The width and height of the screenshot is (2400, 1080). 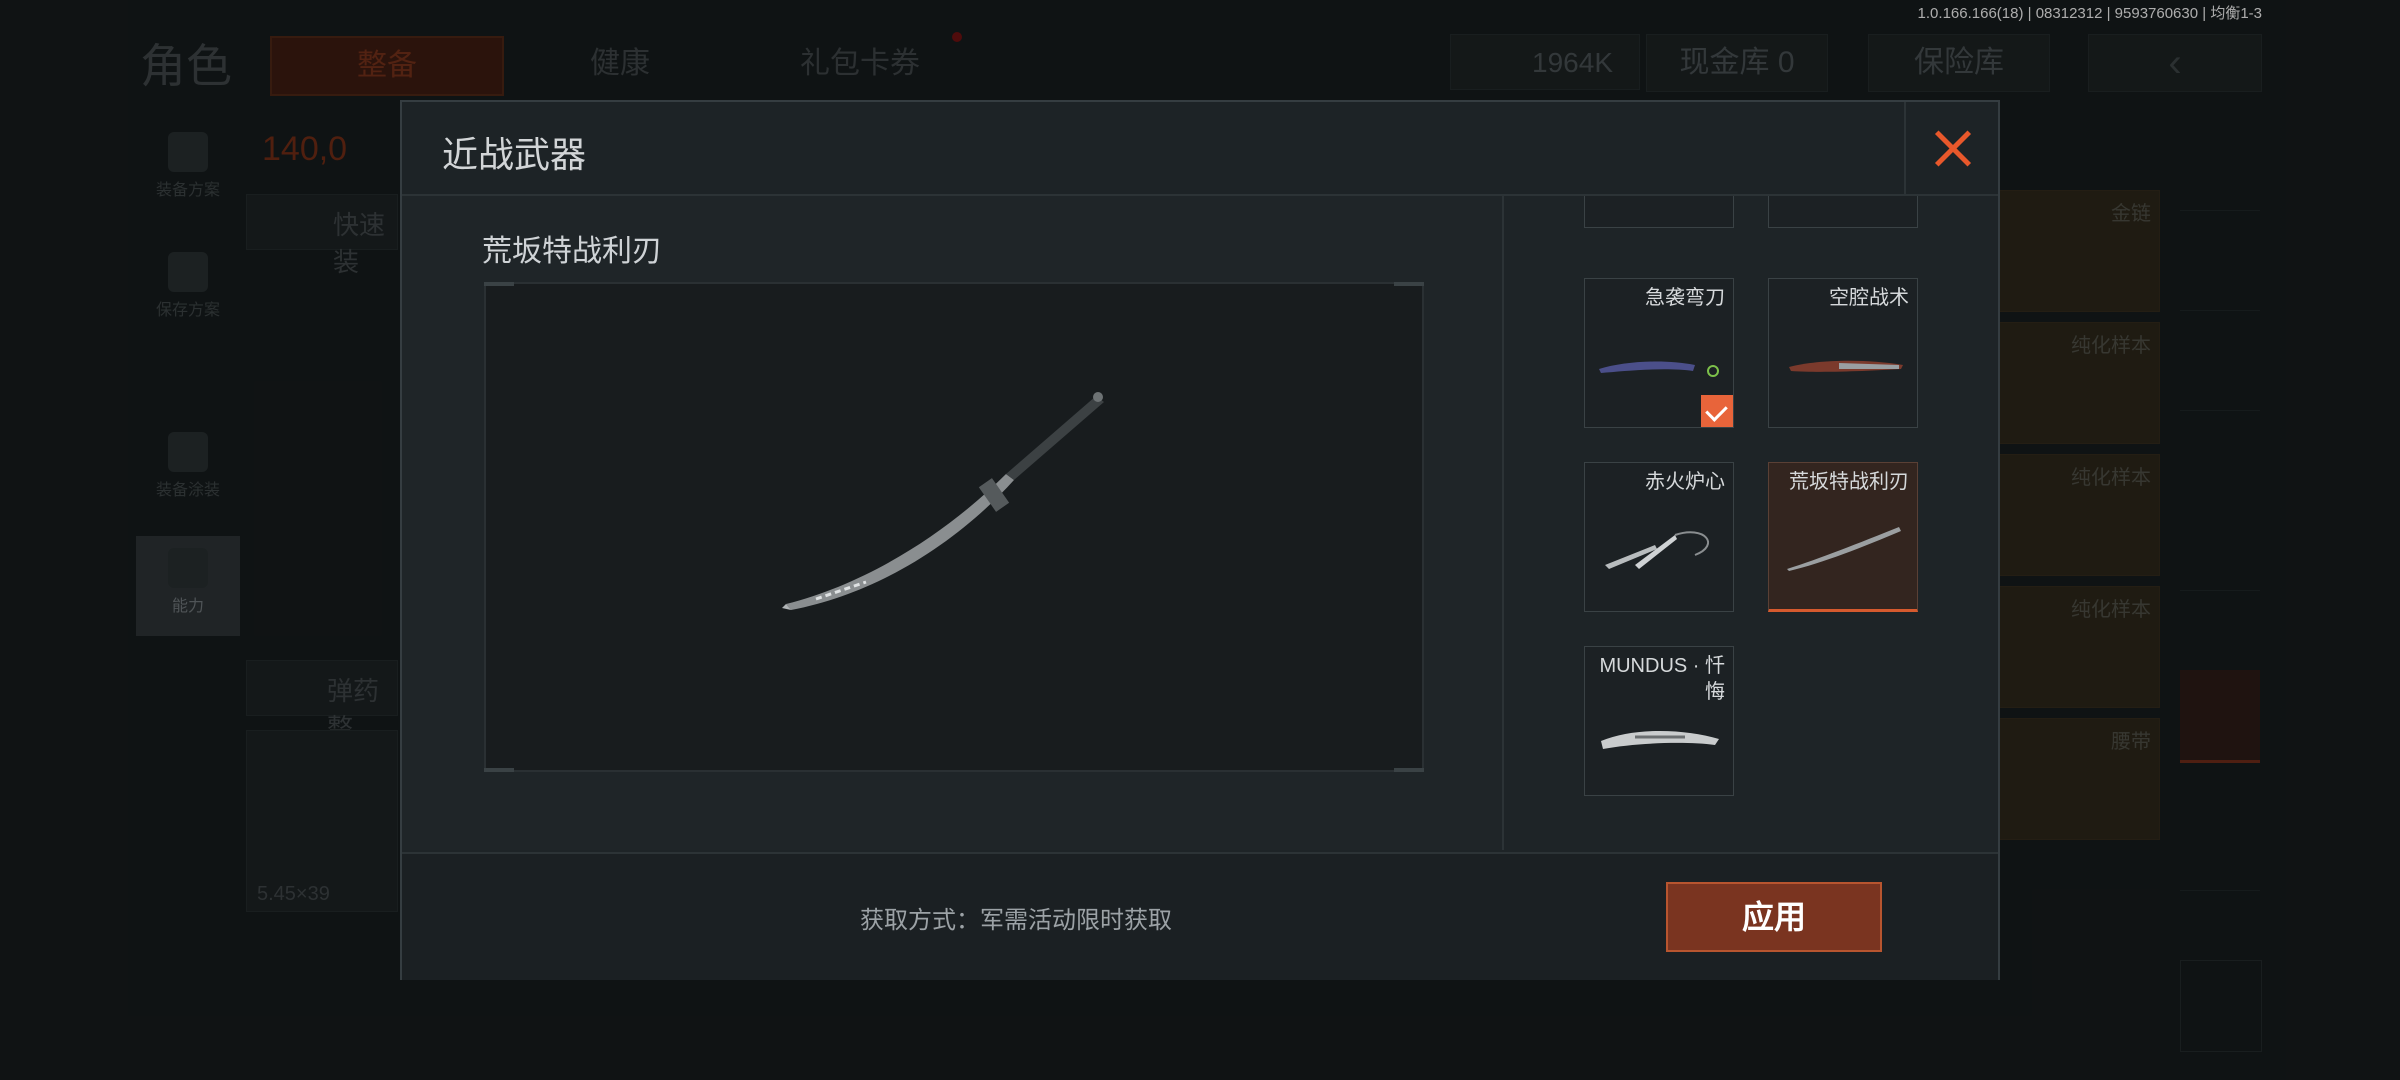 I want to click on item-slot-red-fire-heart: 赤火炉心, so click(x=1659, y=537).